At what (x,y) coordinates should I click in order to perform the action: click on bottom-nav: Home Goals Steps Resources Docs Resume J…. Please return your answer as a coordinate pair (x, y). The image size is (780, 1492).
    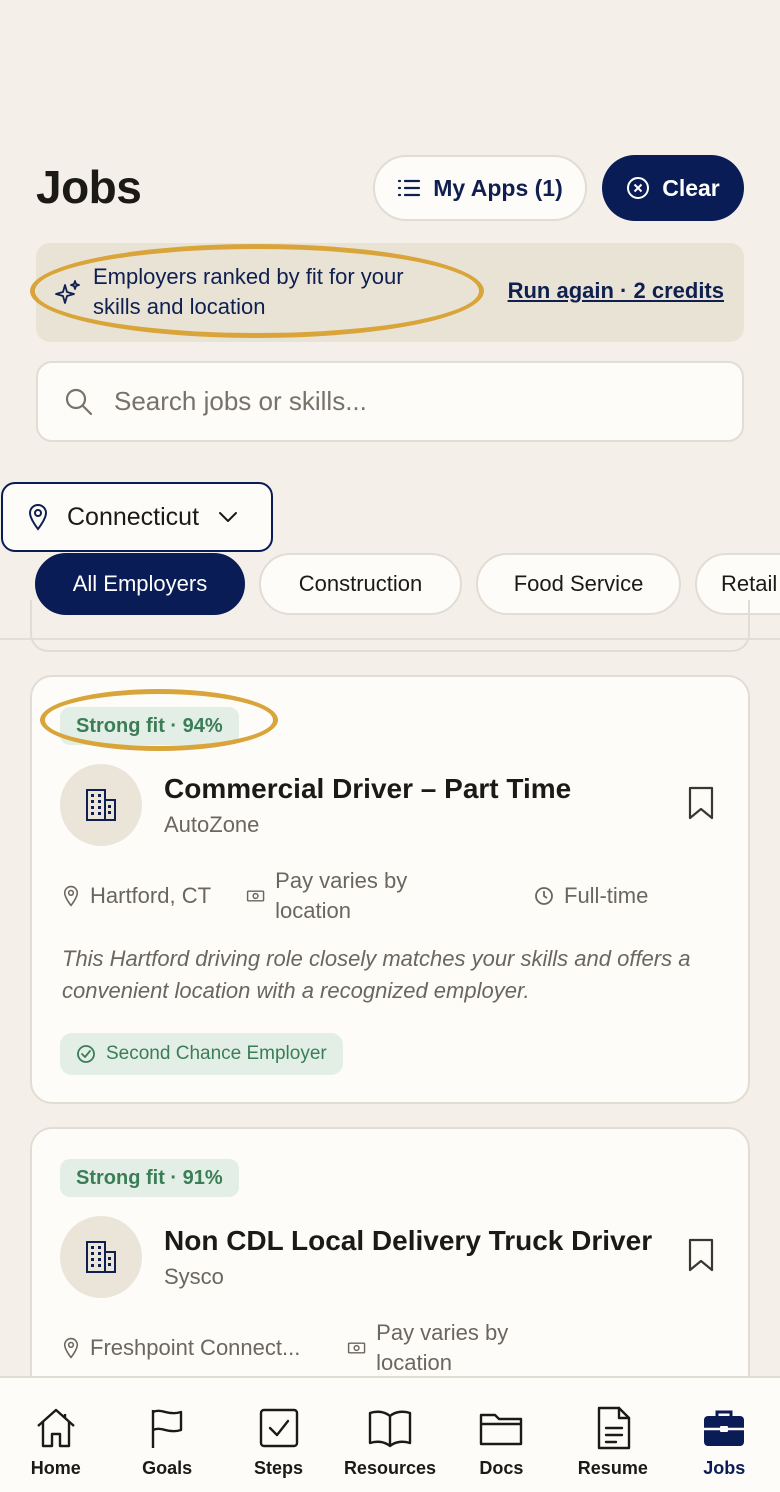
    Looking at the image, I should click on (390, 1434).